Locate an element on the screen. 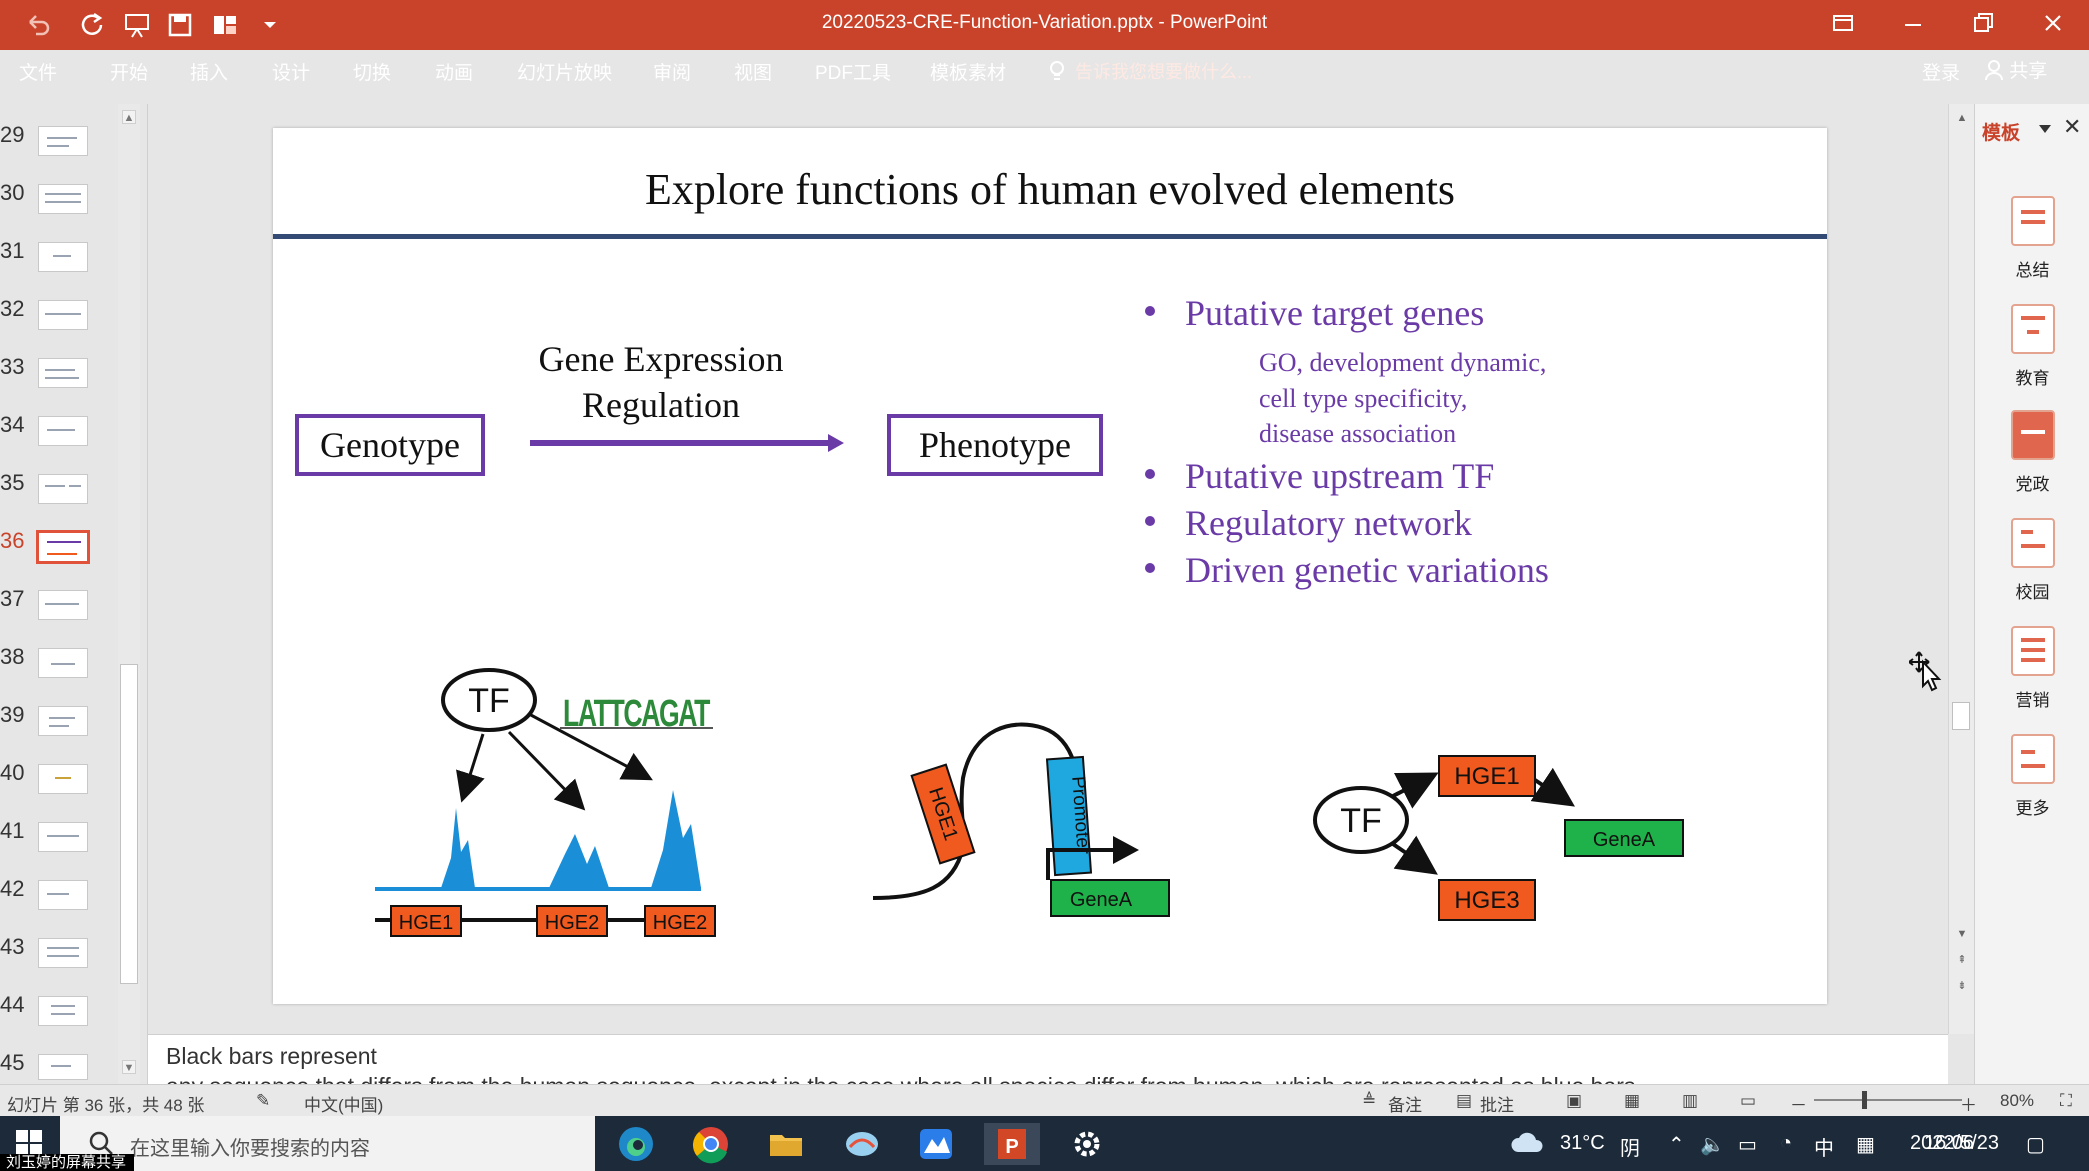  tab-slideshow: 幻灯片放映 is located at coordinates (564, 71).